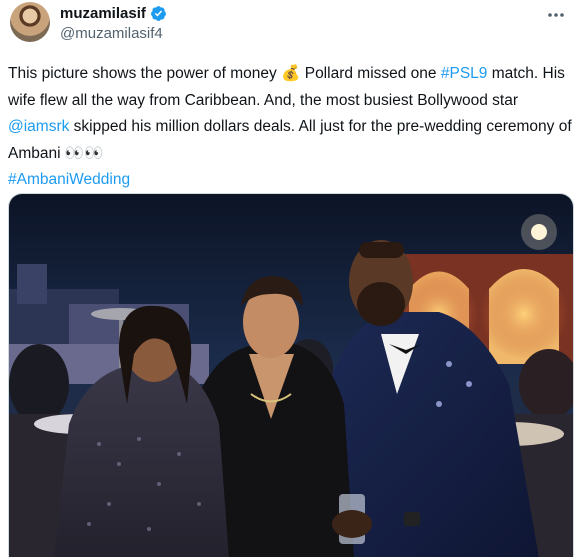 The width and height of the screenshot is (581, 557). I want to click on hashtag-psl9-link: #PSL9, so click(464, 73).